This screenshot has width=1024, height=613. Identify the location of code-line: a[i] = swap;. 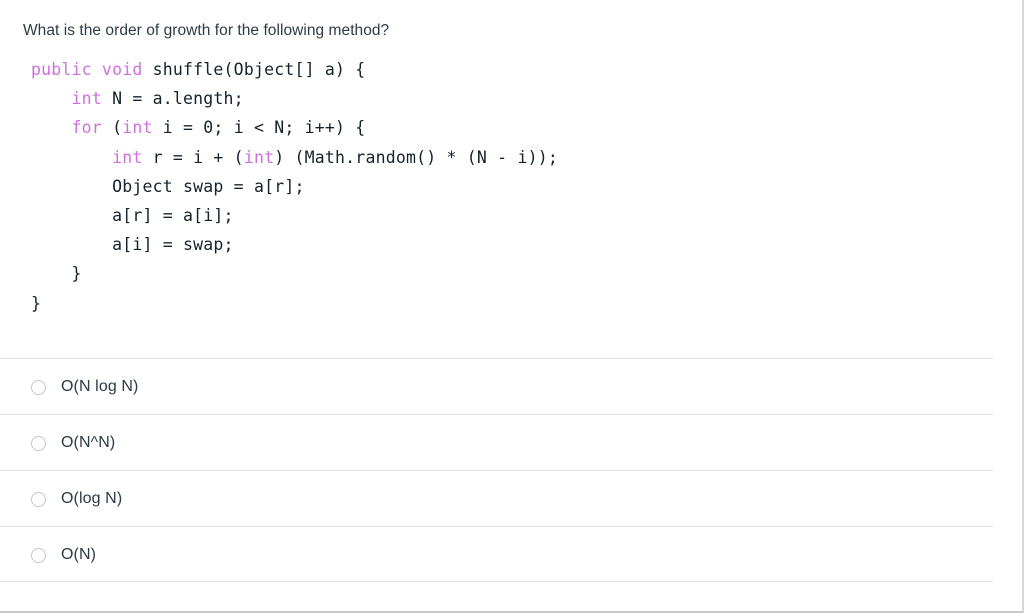
(524, 244).